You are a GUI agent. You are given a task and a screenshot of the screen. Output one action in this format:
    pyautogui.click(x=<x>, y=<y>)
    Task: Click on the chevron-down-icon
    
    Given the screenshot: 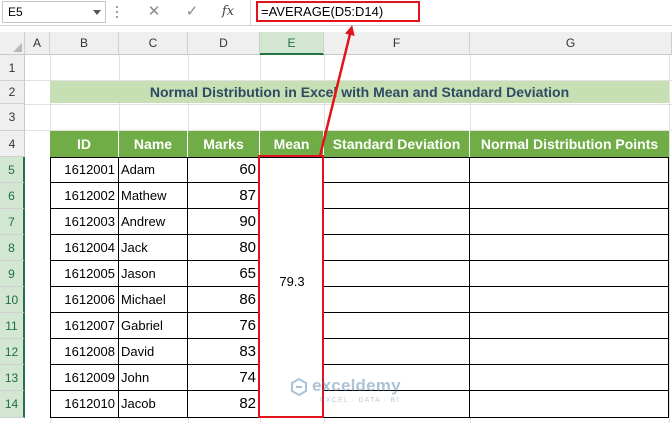 What is the action you would take?
    pyautogui.click(x=97, y=12)
    